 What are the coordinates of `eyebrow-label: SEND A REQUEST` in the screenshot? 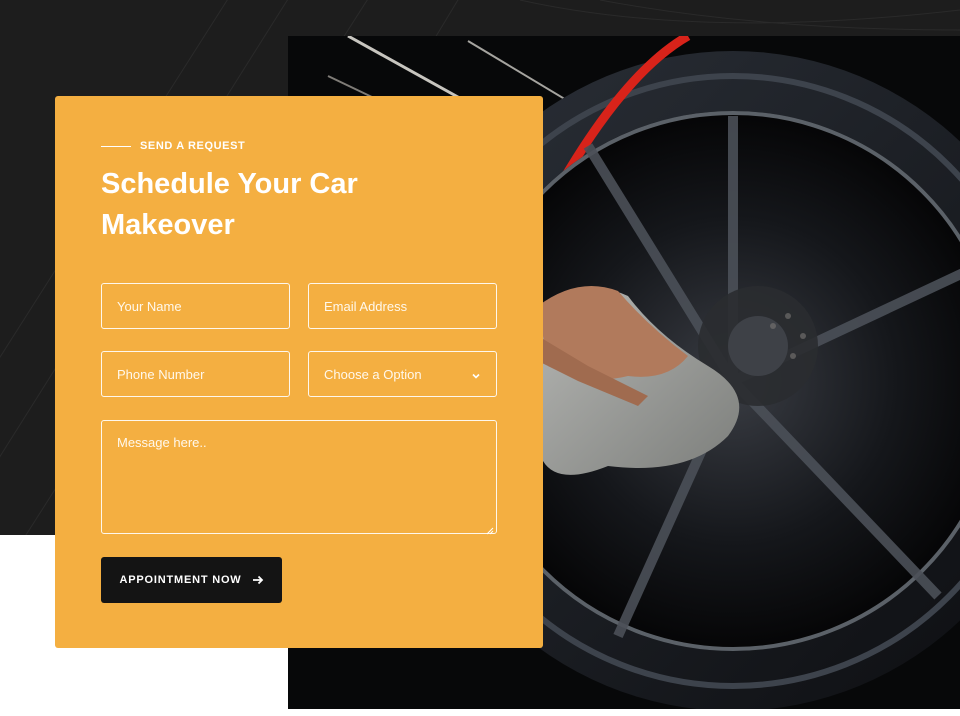 It's located at (193, 146).